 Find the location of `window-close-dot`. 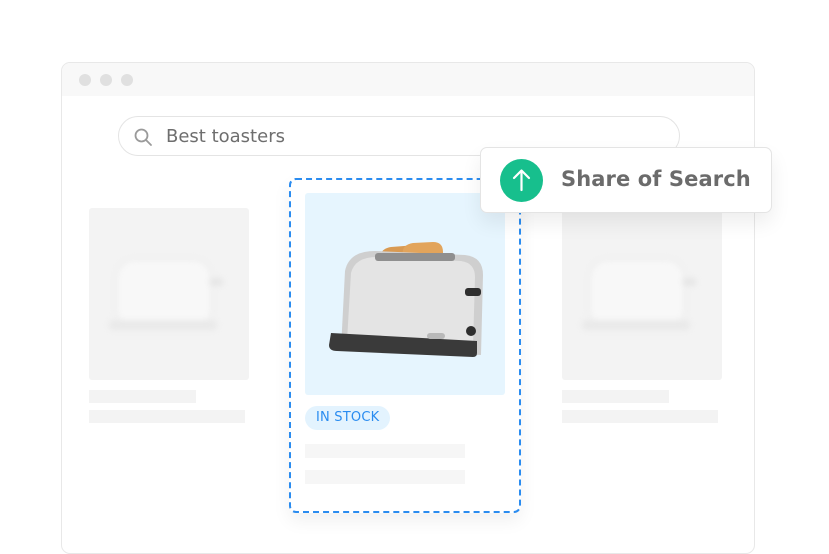

window-close-dot is located at coordinates (85, 80).